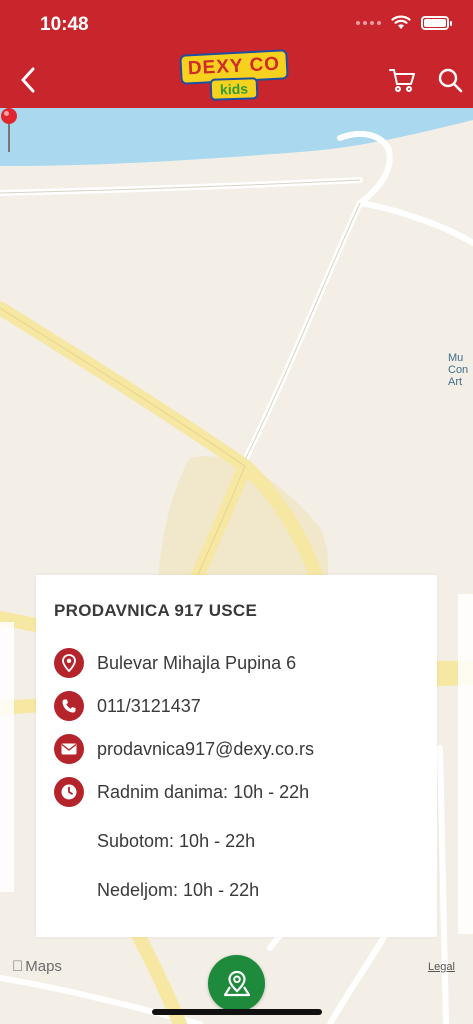 This screenshot has height=1024, width=473. Describe the element at coordinates (149, 705) in the screenshot. I see `store-phone: 011/3121437` at that location.